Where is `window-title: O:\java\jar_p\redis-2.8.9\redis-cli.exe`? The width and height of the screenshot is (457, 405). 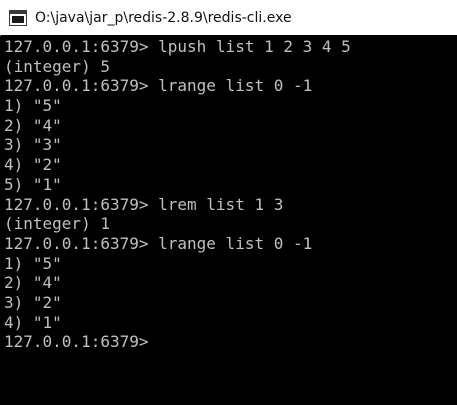 window-title: O:\java\jar_p\redis-2.8.9\redis-cli.exe is located at coordinates (163, 17).